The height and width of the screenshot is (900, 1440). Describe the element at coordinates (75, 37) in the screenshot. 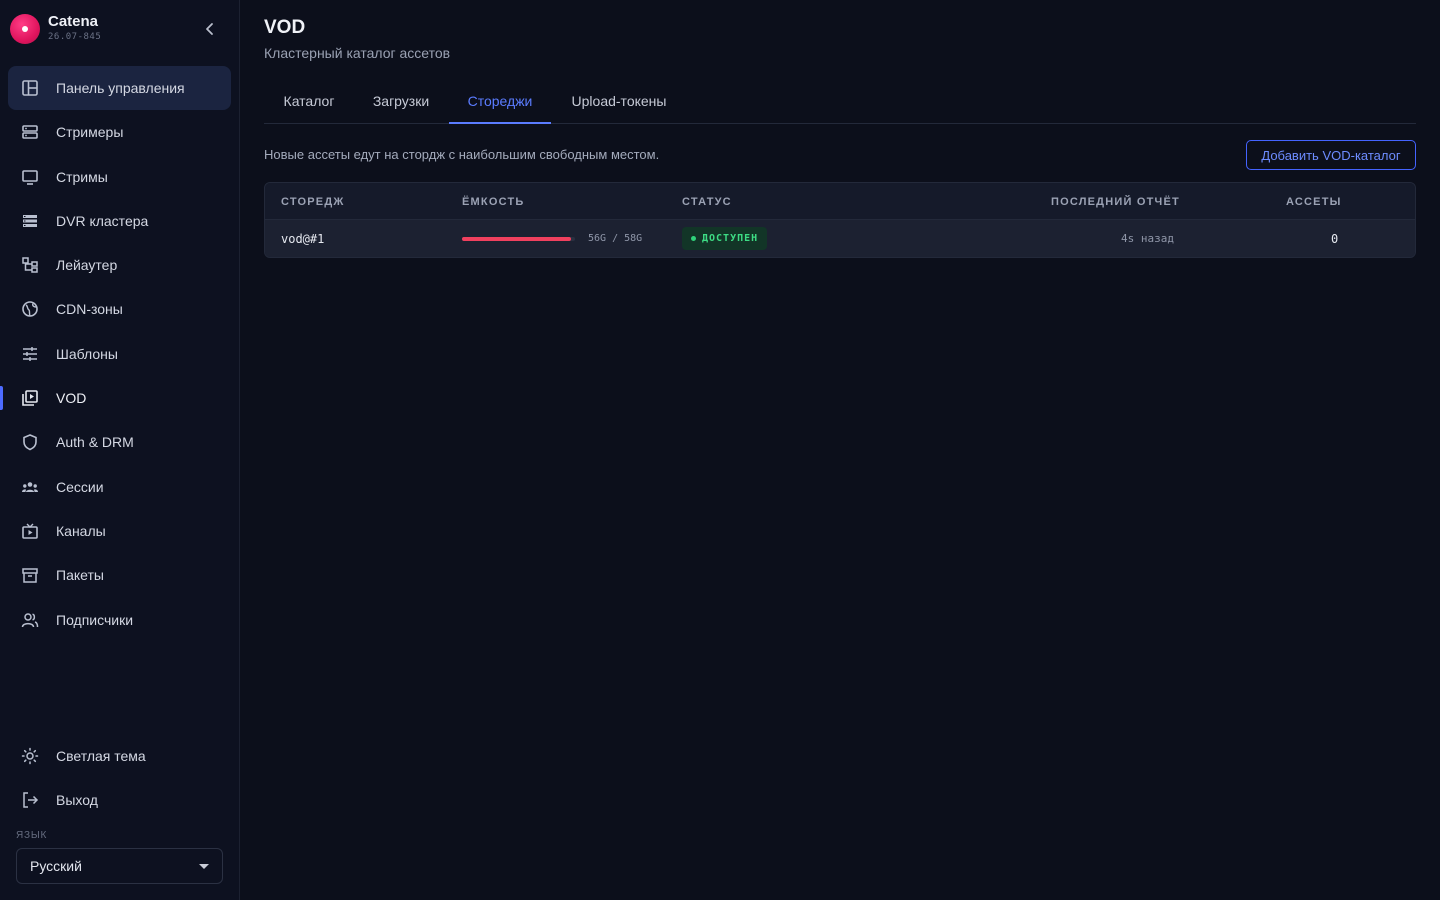

I see `app-version: 26.07-845` at that location.